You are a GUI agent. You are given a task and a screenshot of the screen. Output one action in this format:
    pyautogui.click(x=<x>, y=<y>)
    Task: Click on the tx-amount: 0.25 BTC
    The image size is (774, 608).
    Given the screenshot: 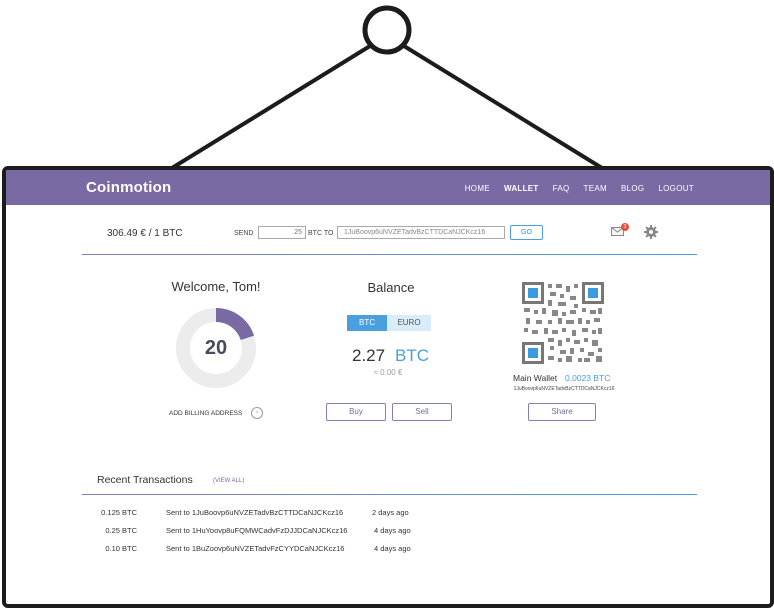 What is the action you would take?
    pyautogui.click(x=121, y=530)
    